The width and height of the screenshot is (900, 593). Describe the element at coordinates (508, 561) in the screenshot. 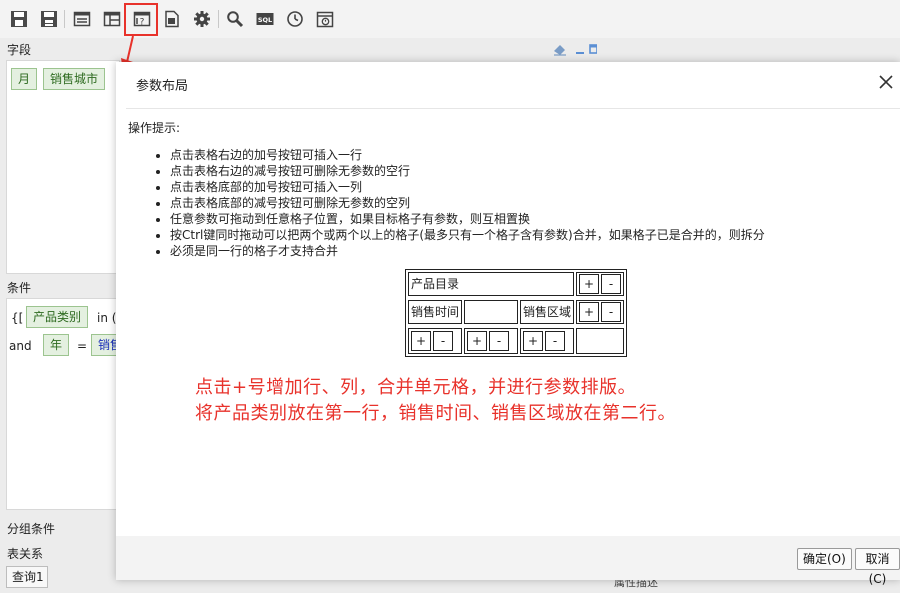

I see `dialog-footer: 确定(O) 取消(C)` at that location.